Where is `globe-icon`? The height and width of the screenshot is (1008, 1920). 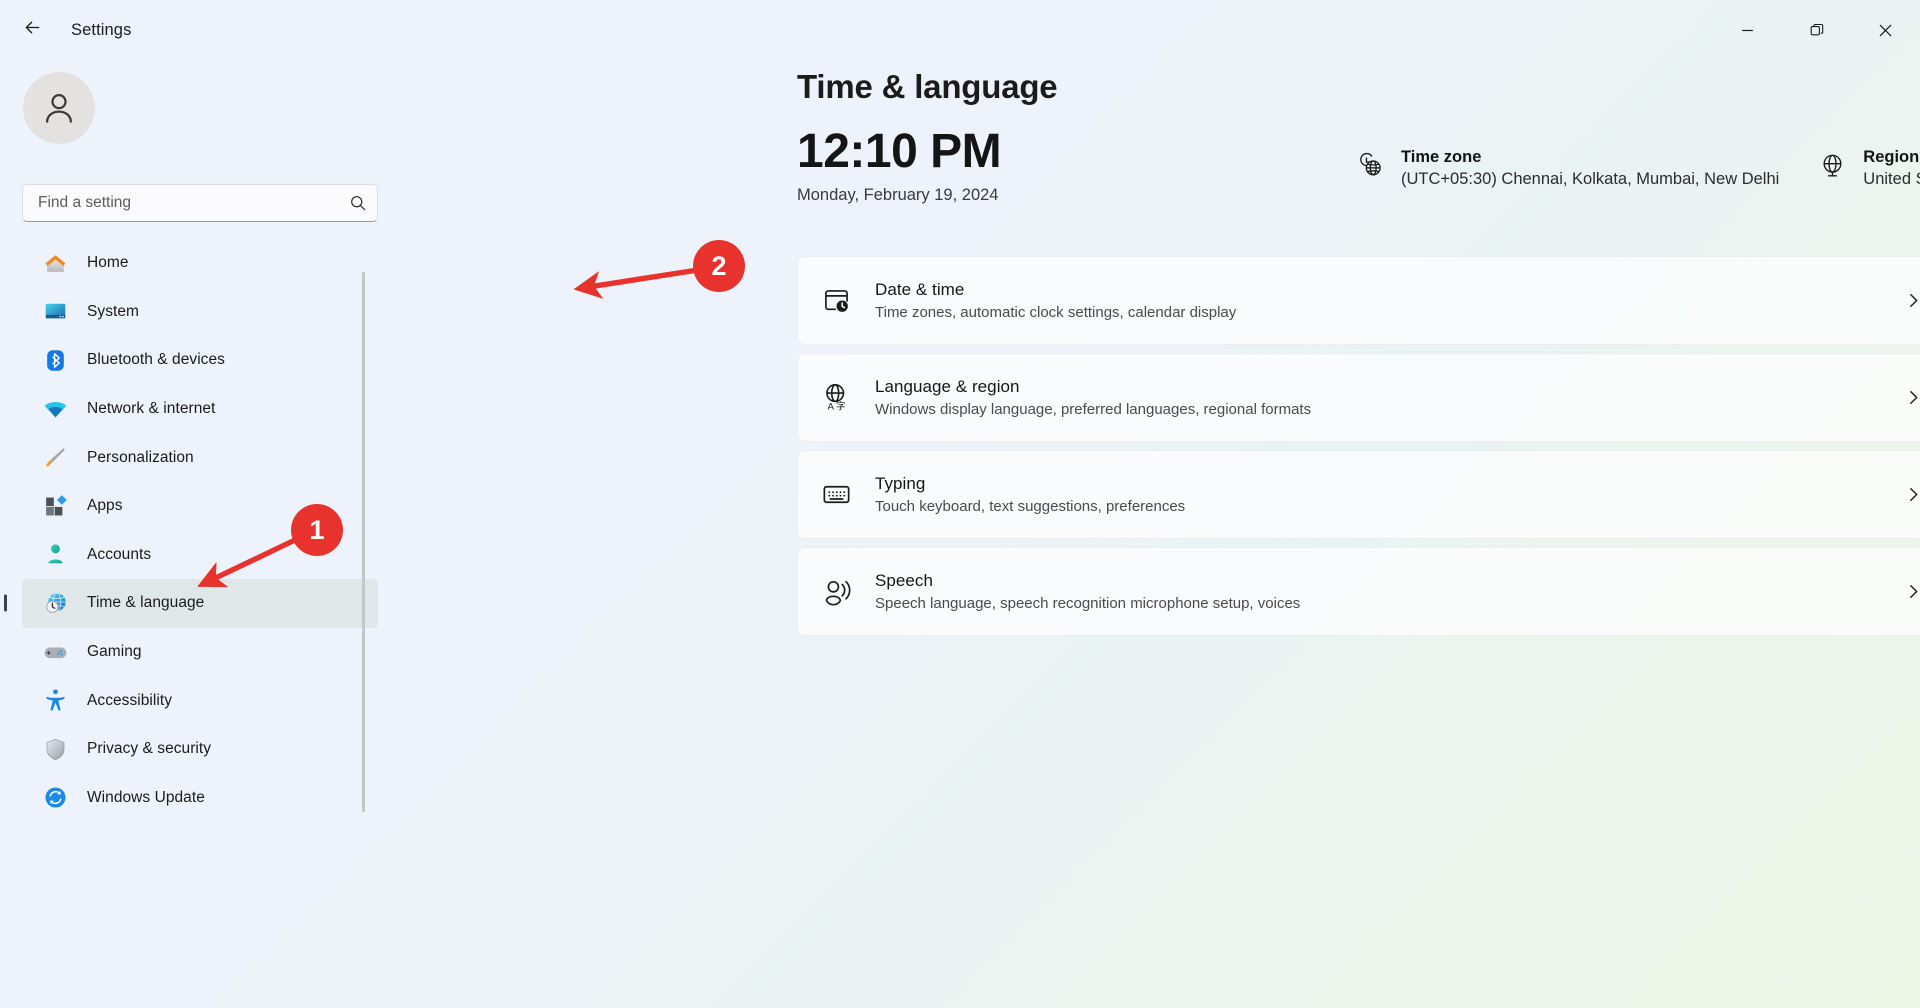
globe-icon is located at coordinates (1832, 168).